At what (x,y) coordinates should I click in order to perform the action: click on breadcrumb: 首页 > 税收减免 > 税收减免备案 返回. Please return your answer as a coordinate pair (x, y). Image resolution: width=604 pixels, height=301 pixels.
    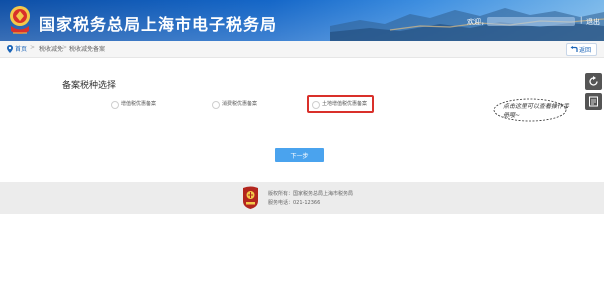
    Looking at the image, I should click on (302, 49).